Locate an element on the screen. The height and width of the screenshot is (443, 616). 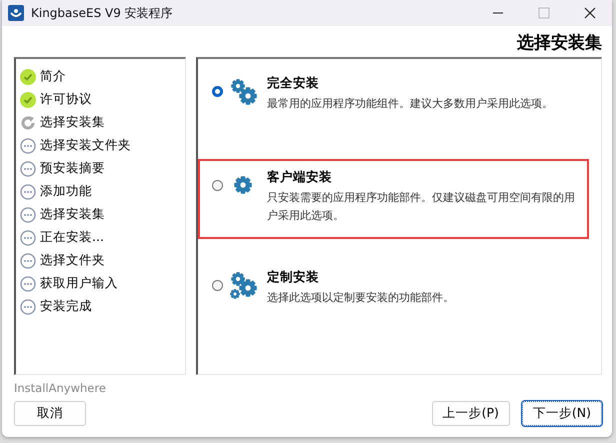
dialog-button: 下一步(N) is located at coordinates (562, 413).